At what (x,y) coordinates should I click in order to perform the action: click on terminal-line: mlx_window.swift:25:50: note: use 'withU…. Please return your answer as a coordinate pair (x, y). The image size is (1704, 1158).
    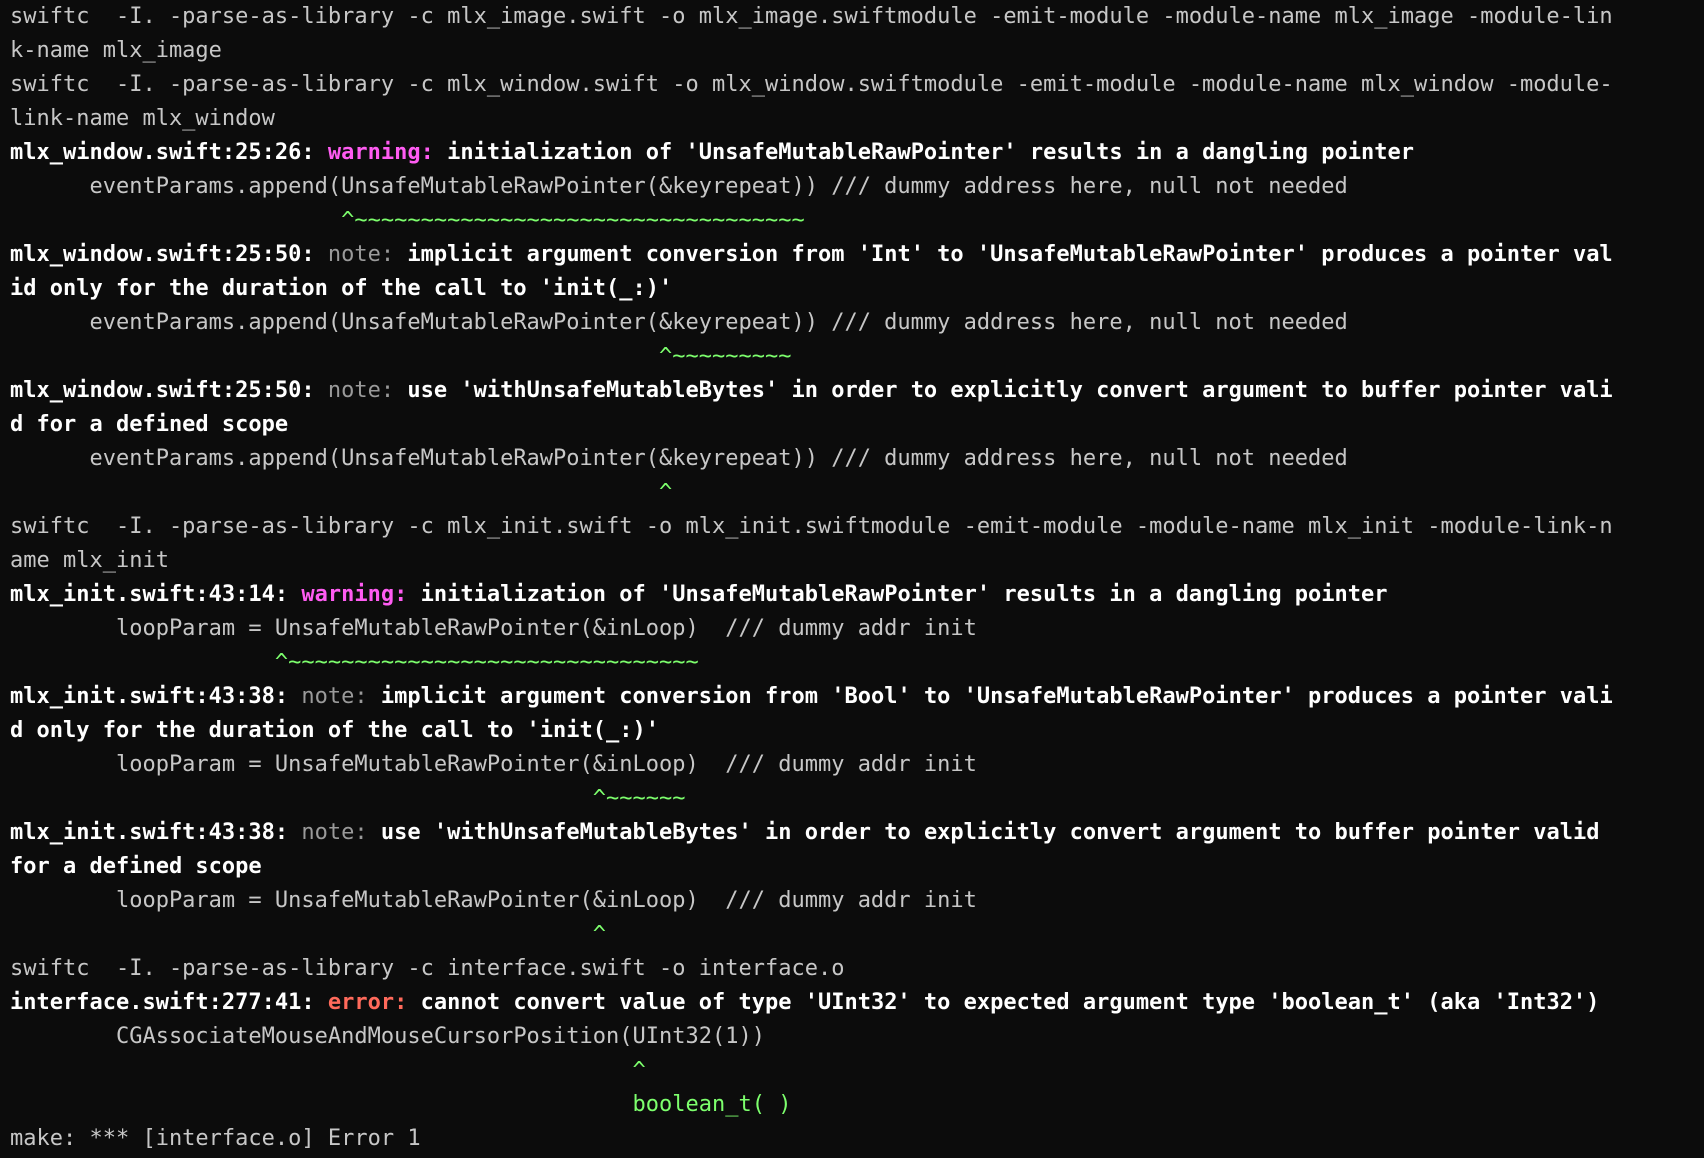
    Looking at the image, I should click on (857, 391).